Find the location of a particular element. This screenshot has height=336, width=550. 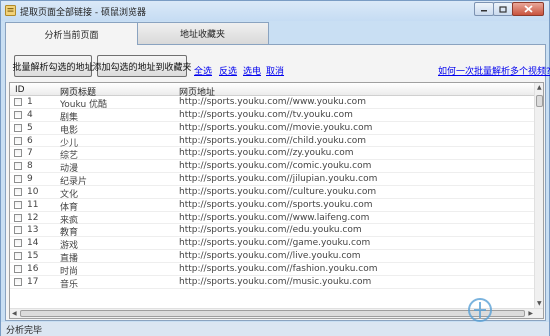

close-icon is located at coordinates (528, 9).